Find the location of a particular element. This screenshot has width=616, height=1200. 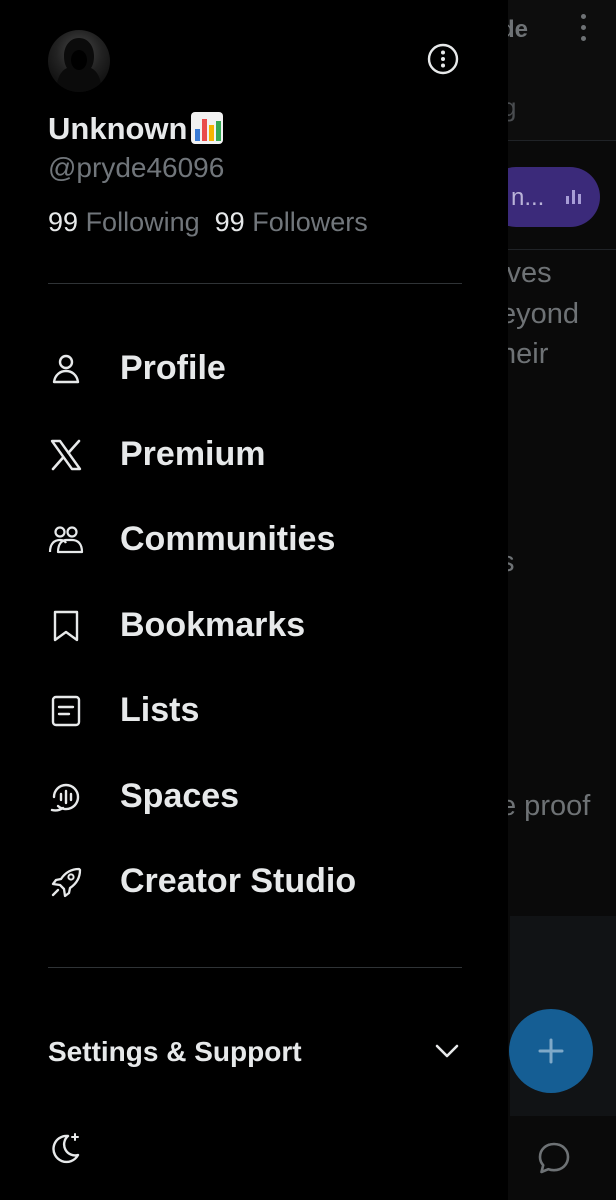

menu-item-spaces: Spaces is located at coordinates (258, 797).